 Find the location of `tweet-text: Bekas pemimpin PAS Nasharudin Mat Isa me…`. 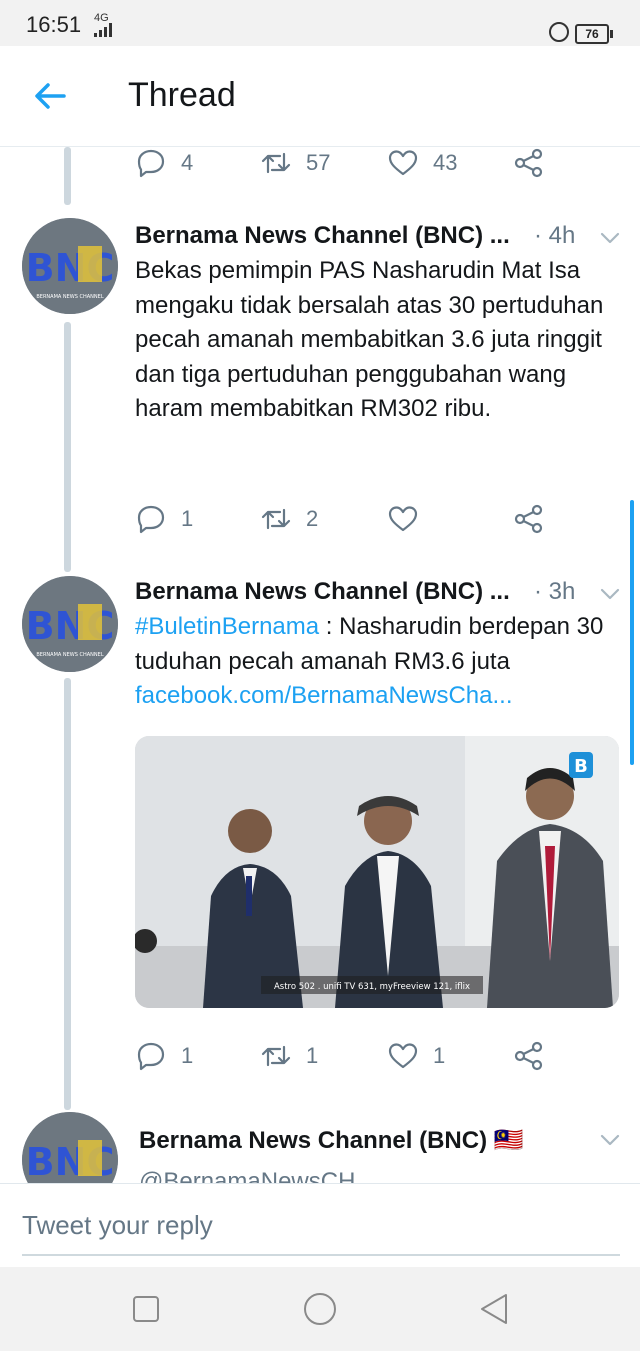

tweet-text: Bekas pemimpin PAS Nasharudin Mat Isa me… is located at coordinates (369, 339).